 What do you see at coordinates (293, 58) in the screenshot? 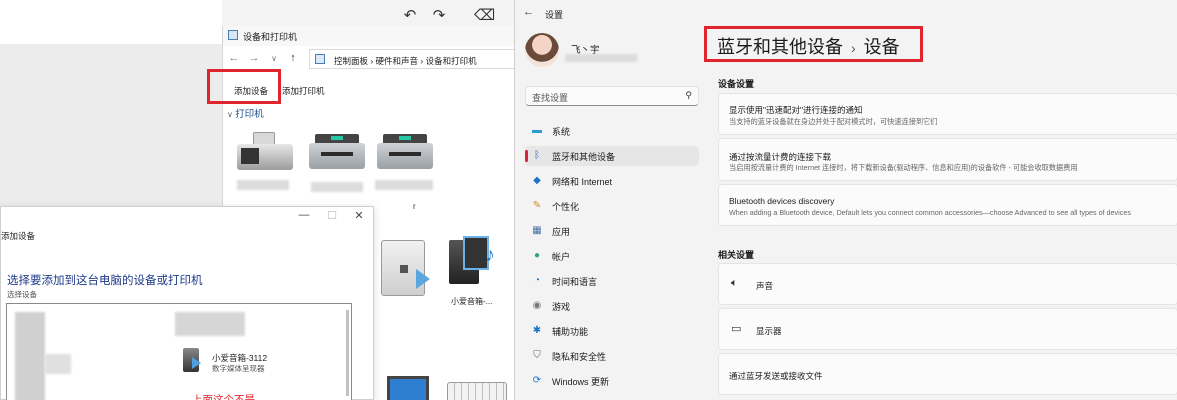
I see `up-arrow-icon: ↑` at bounding box center [293, 58].